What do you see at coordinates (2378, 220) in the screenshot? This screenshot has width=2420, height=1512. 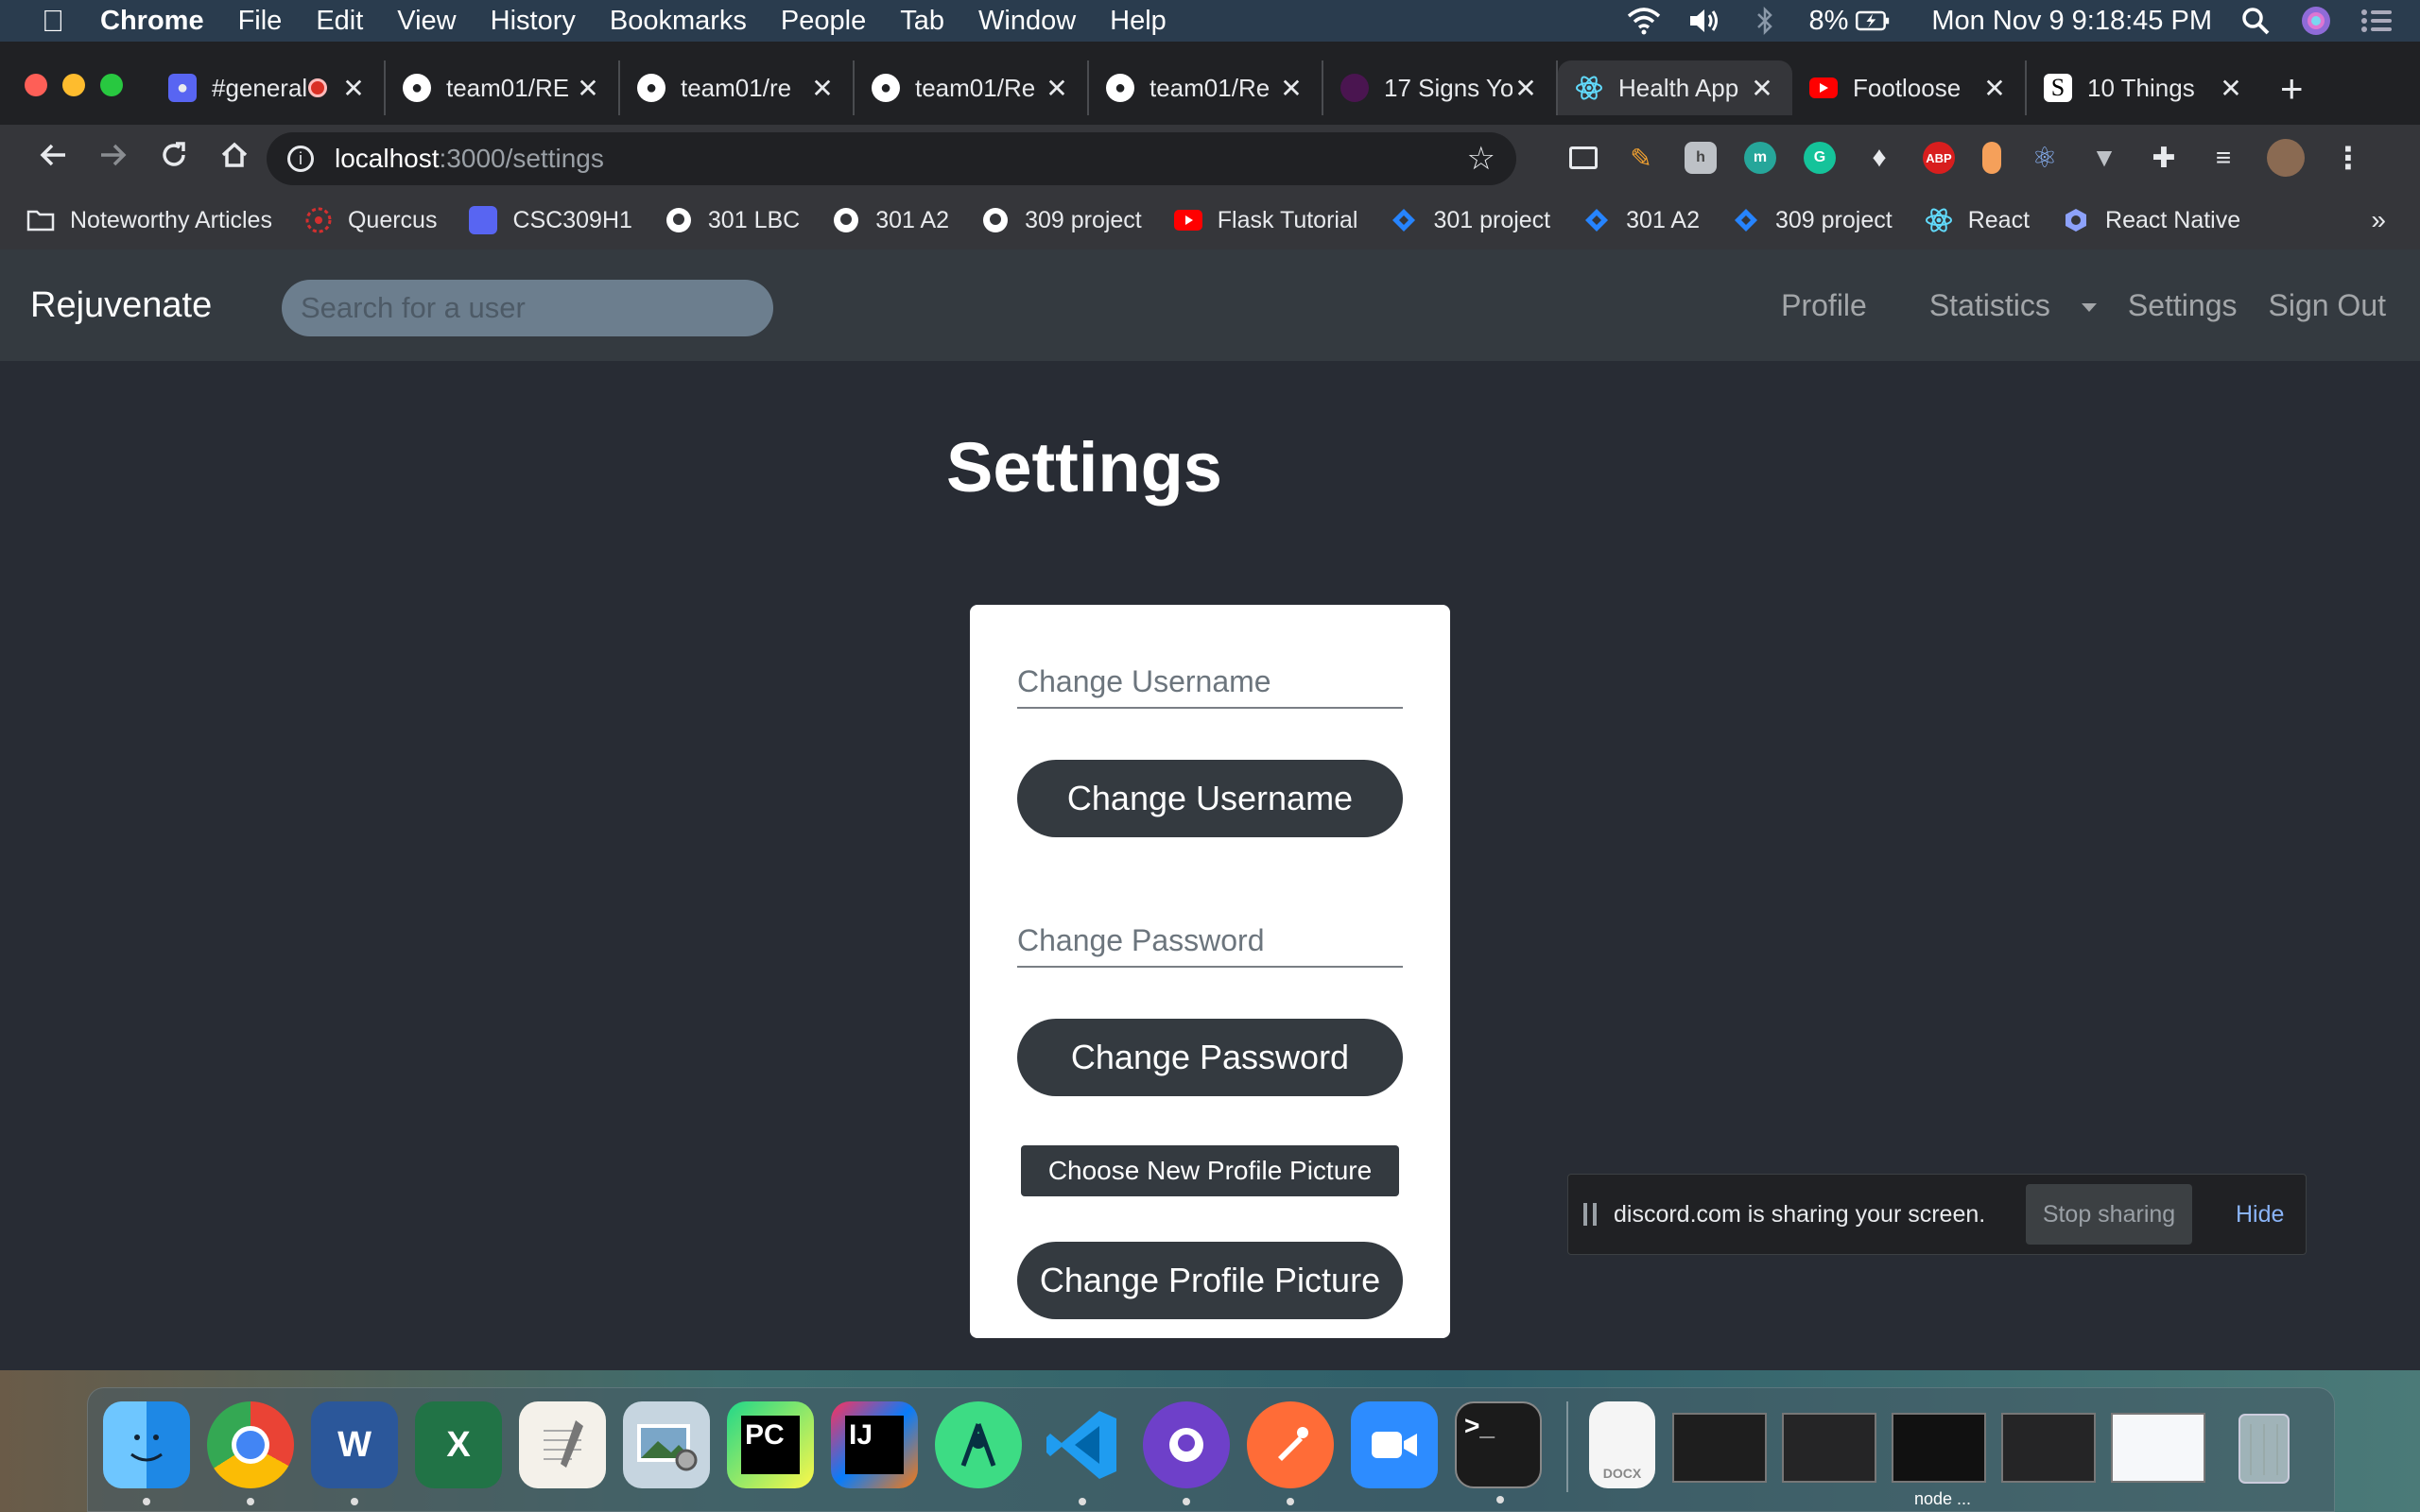 I see `more-bookmarks-icon: »` at bounding box center [2378, 220].